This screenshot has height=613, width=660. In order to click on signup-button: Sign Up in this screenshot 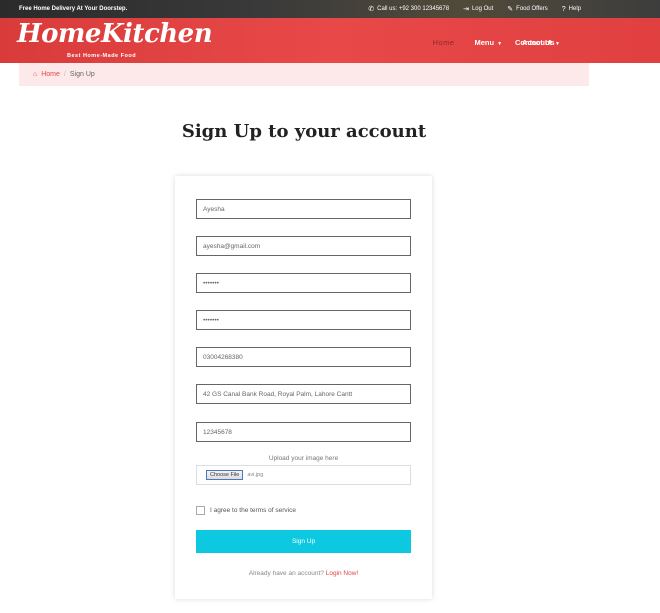, I will do `click(303, 541)`.